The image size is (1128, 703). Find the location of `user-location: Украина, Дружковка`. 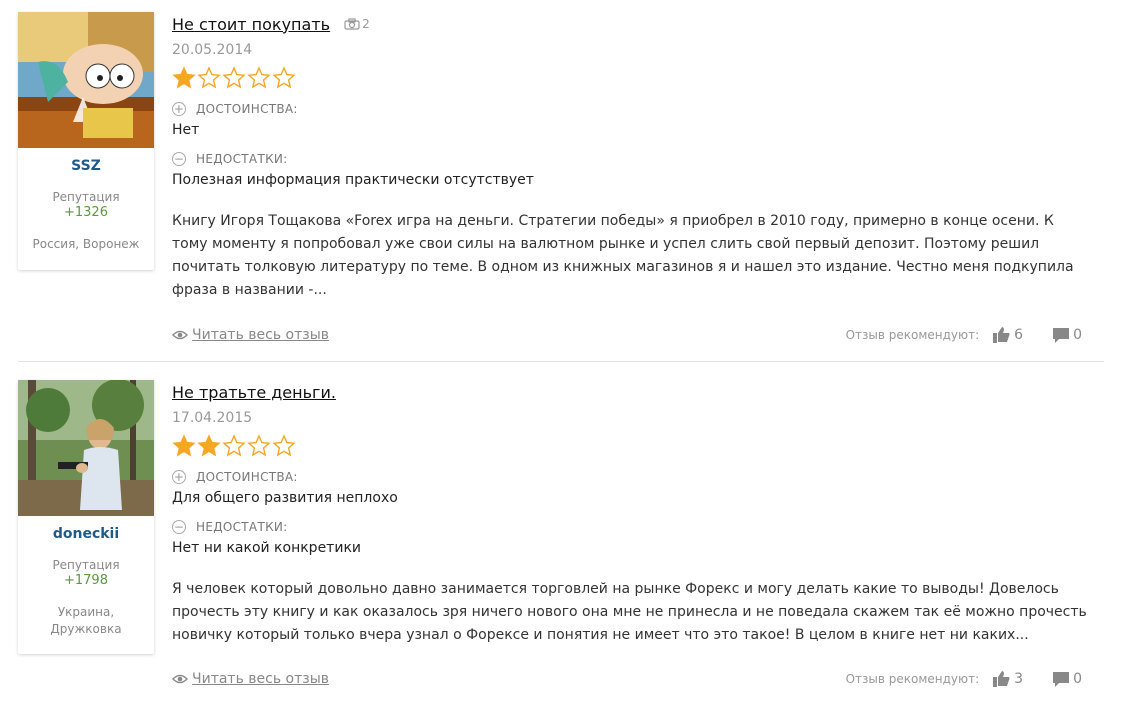

user-location: Украина, Дружковка is located at coordinates (86, 620).